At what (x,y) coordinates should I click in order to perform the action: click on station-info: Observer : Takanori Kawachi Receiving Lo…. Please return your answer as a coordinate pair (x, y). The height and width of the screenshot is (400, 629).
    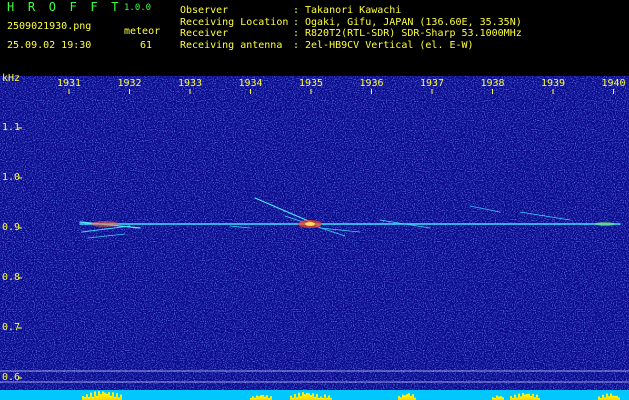
    Looking at the image, I should click on (351, 28).